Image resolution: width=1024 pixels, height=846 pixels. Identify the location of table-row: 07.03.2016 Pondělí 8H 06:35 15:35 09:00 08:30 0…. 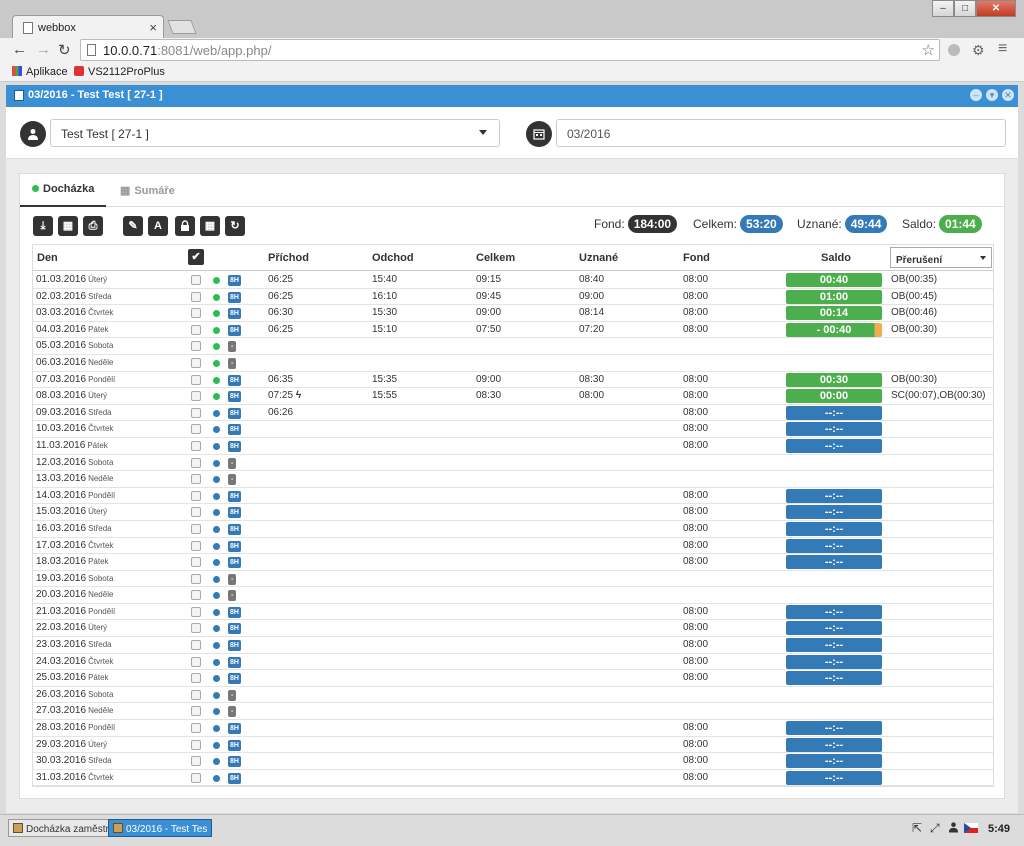
(513, 380).